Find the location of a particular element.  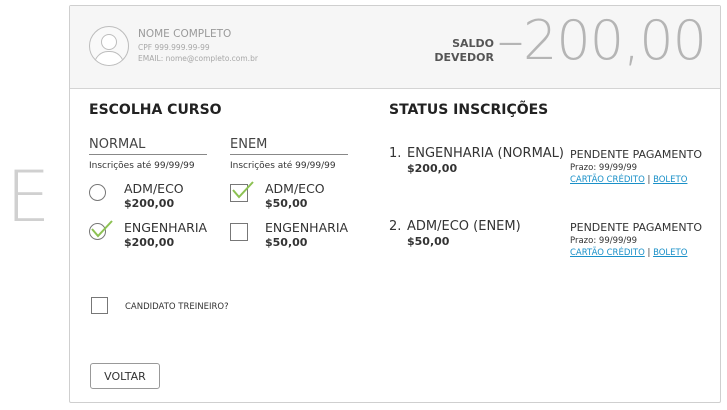

status-title: STATUS INSCRIÇÕES is located at coordinates (469, 110).